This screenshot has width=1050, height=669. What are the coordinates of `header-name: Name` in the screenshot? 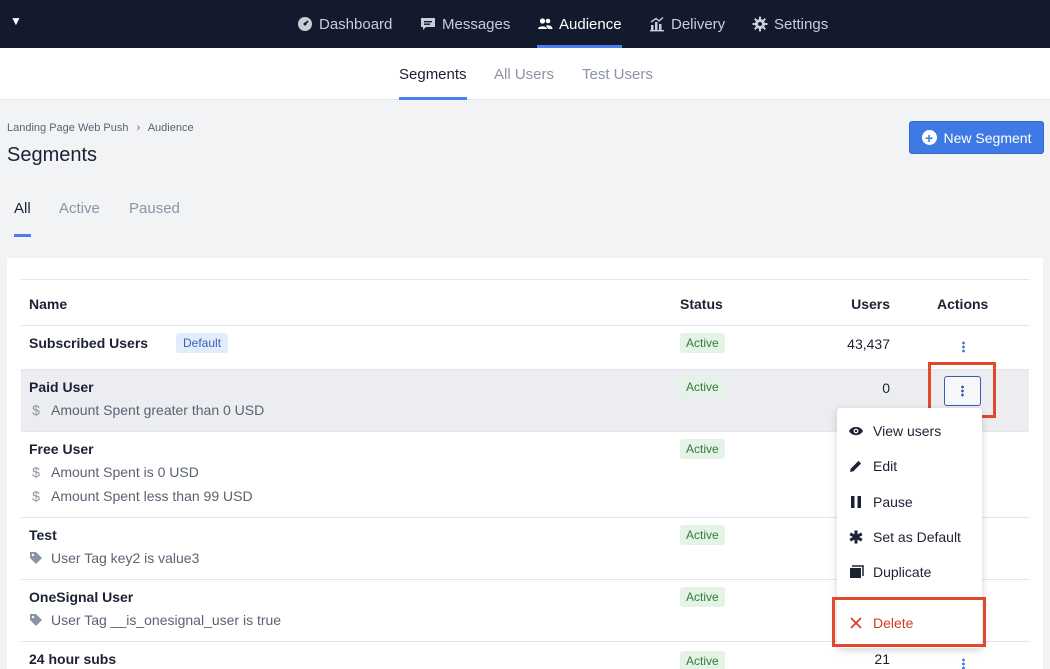 It's located at (48, 304).